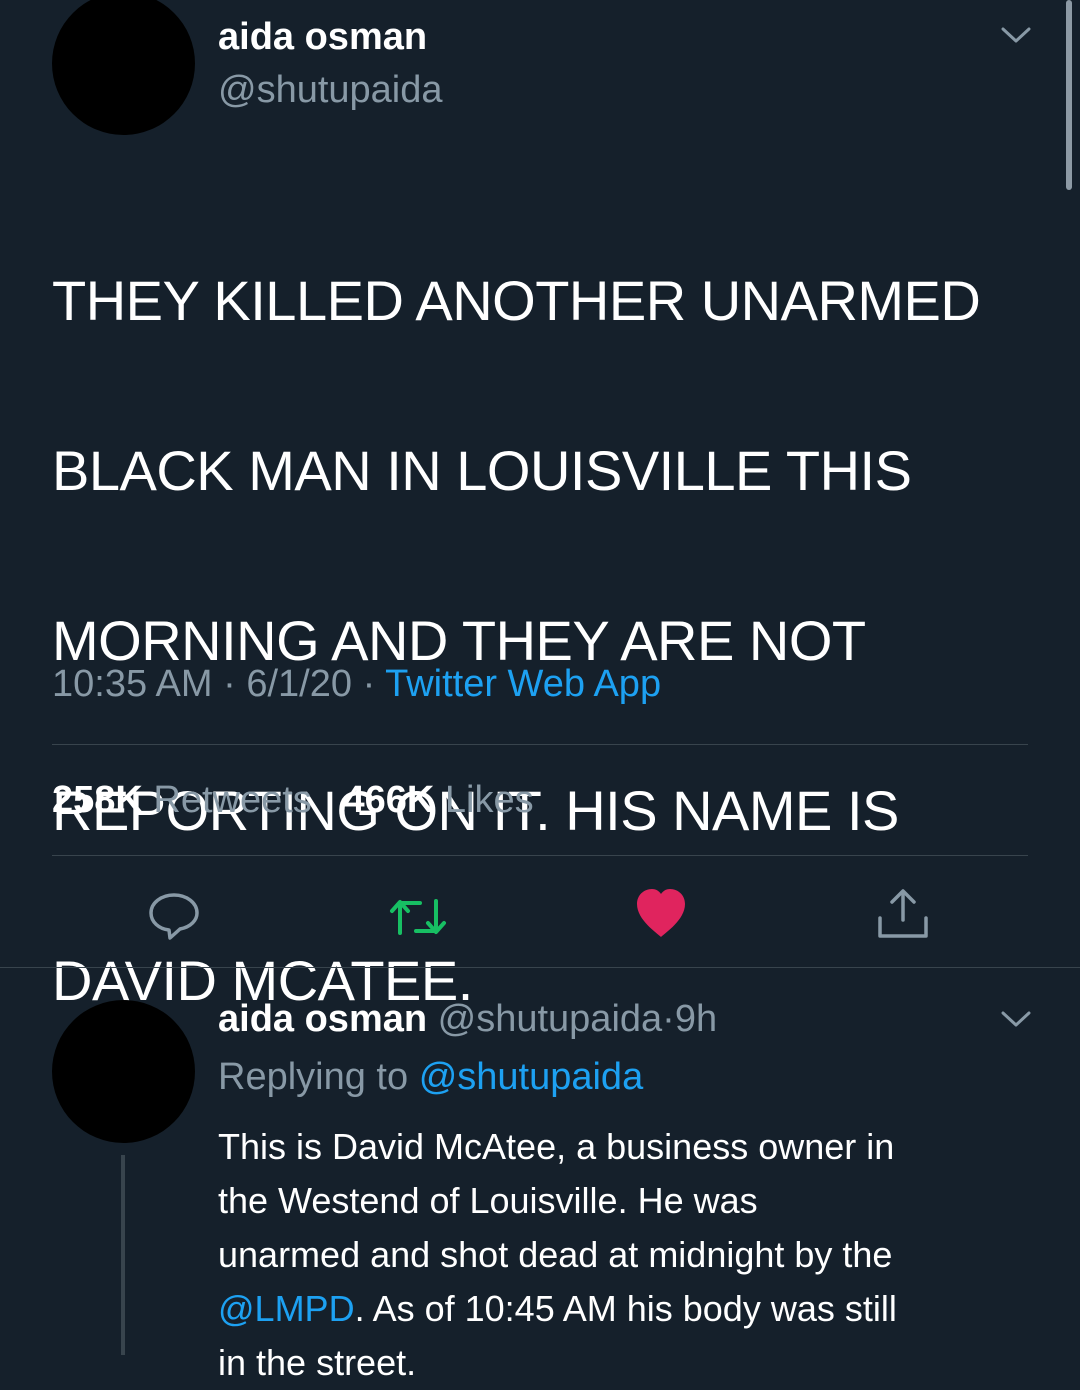 The width and height of the screenshot is (1080, 1390). What do you see at coordinates (1069, 95) in the screenshot?
I see `scrollbar` at bounding box center [1069, 95].